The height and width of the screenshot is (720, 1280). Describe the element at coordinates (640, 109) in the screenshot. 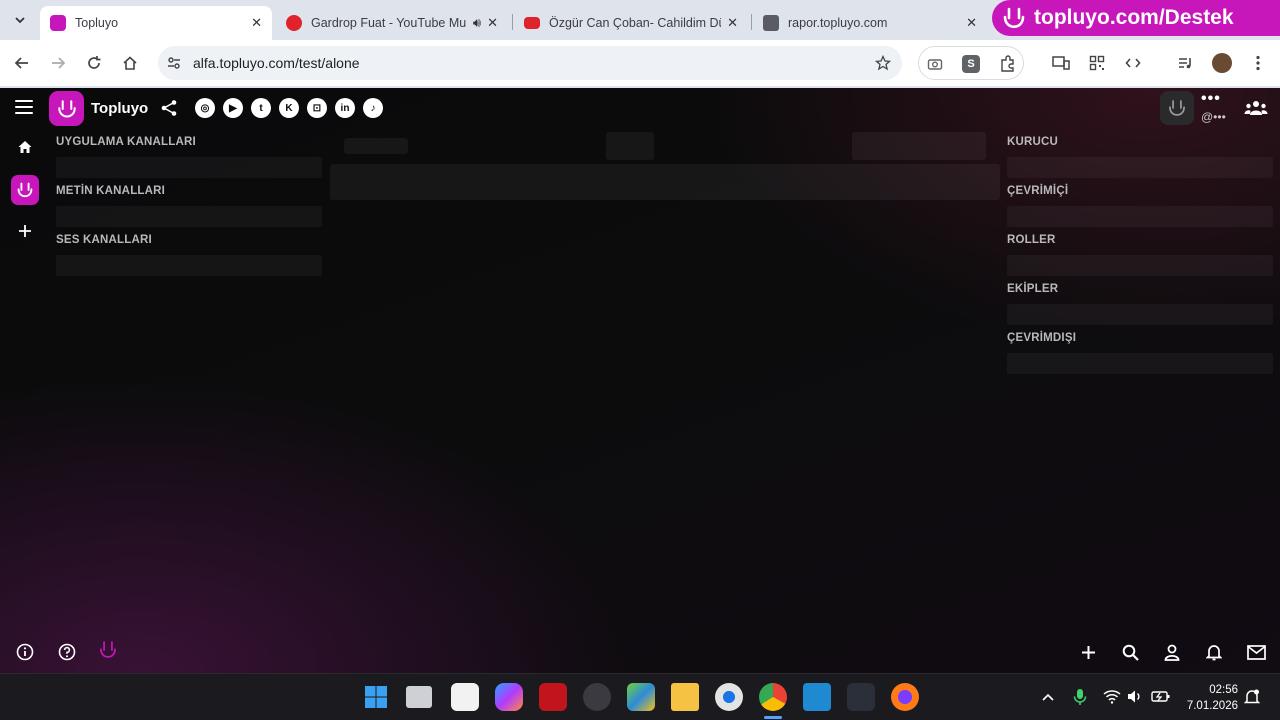

I see `app-header: Topluyo ◎ ▶ t K ⊡ in ♪ ••• @•••` at that location.